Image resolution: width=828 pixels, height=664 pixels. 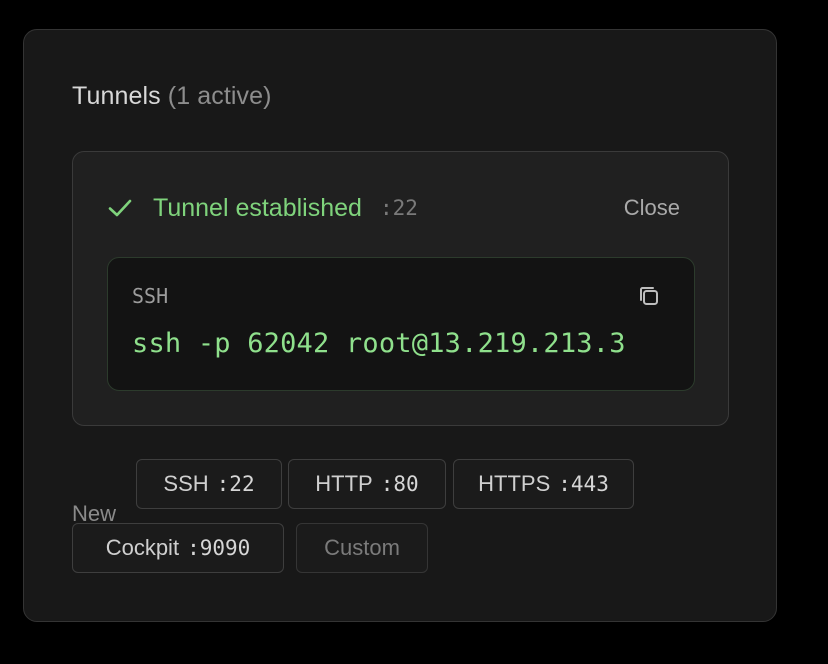 I want to click on option-name: SSH, so click(x=186, y=483).